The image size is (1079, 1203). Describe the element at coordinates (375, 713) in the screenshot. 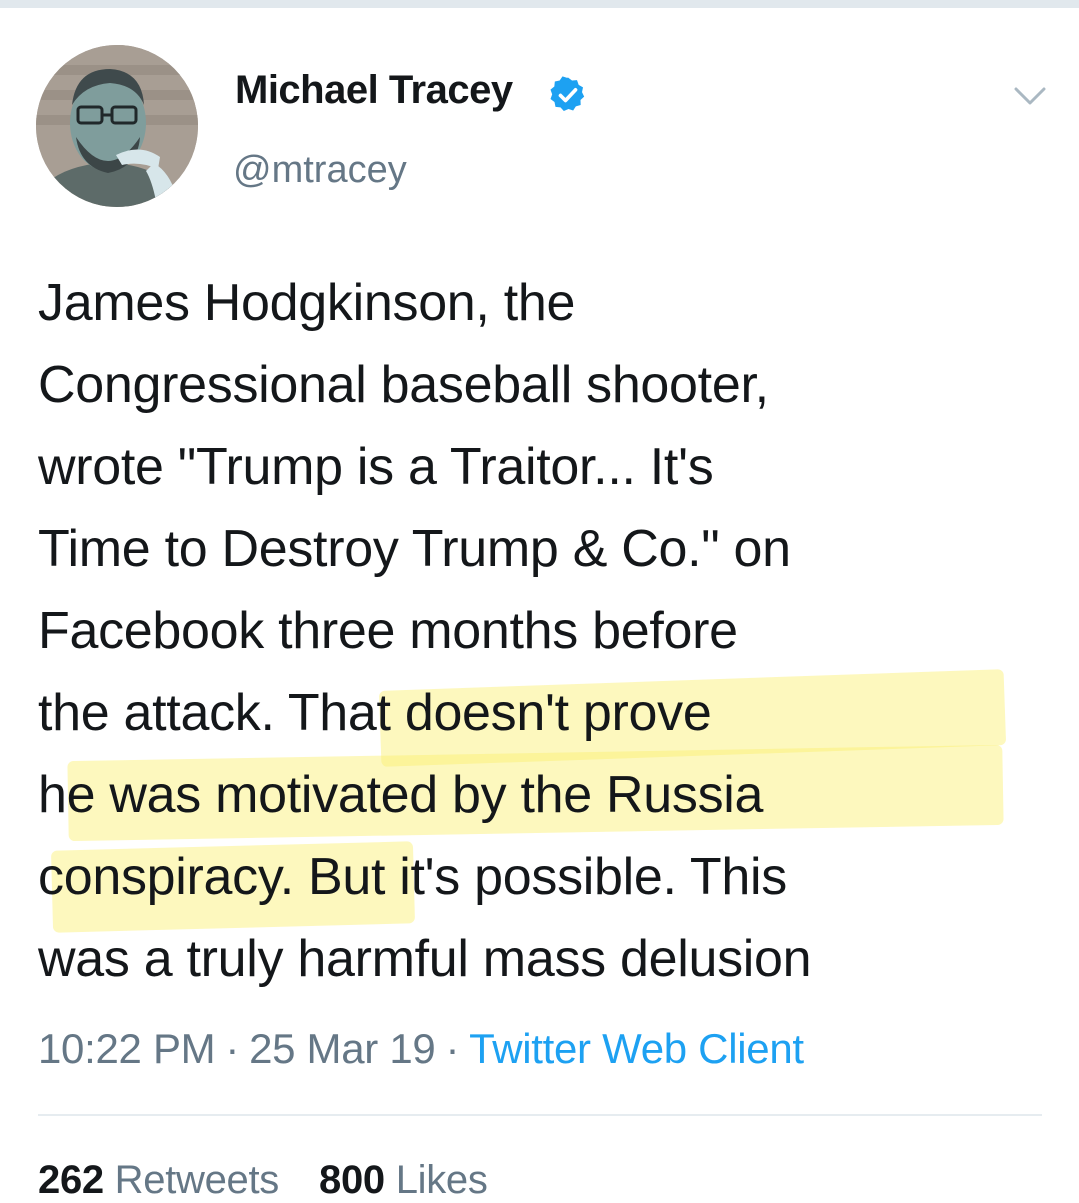

I see `tweet-text-line: the attack. That doesn't prove` at that location.